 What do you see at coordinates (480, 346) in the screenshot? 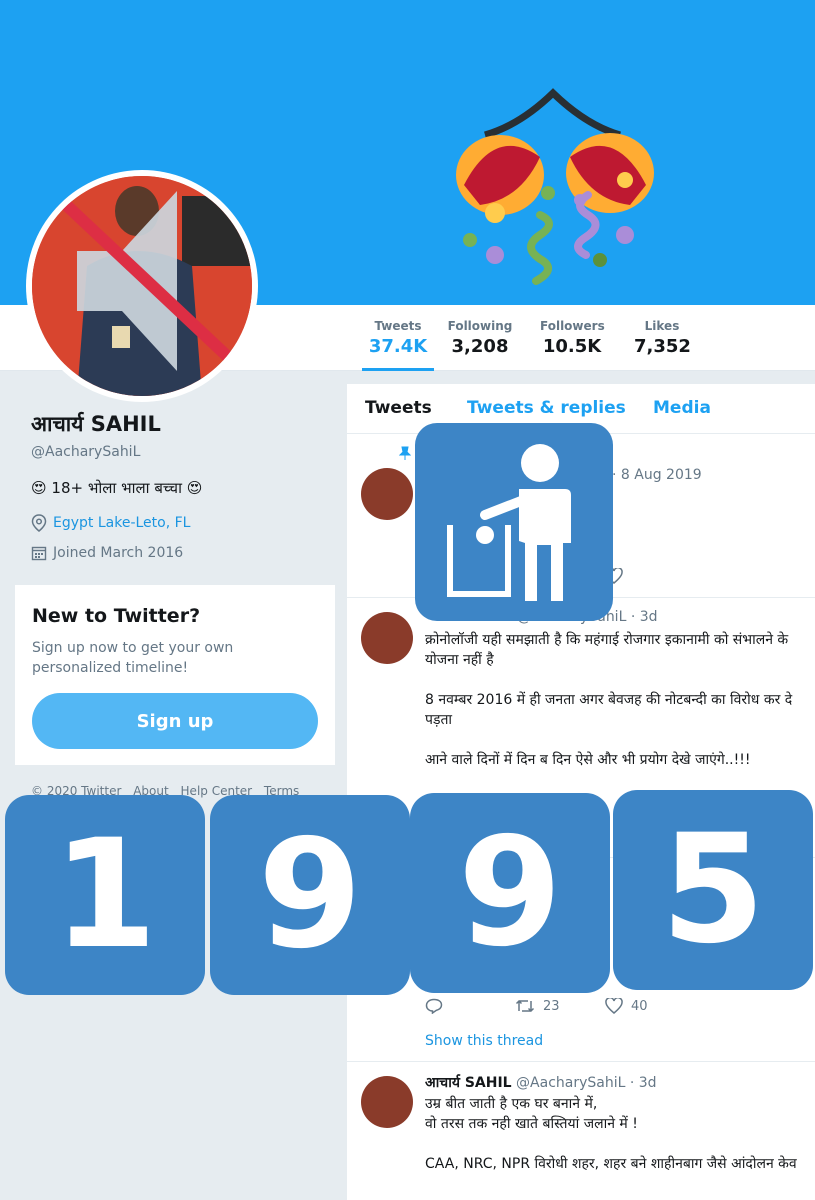
I see `stat-value: 3,208` at bounding box center [480, 346].